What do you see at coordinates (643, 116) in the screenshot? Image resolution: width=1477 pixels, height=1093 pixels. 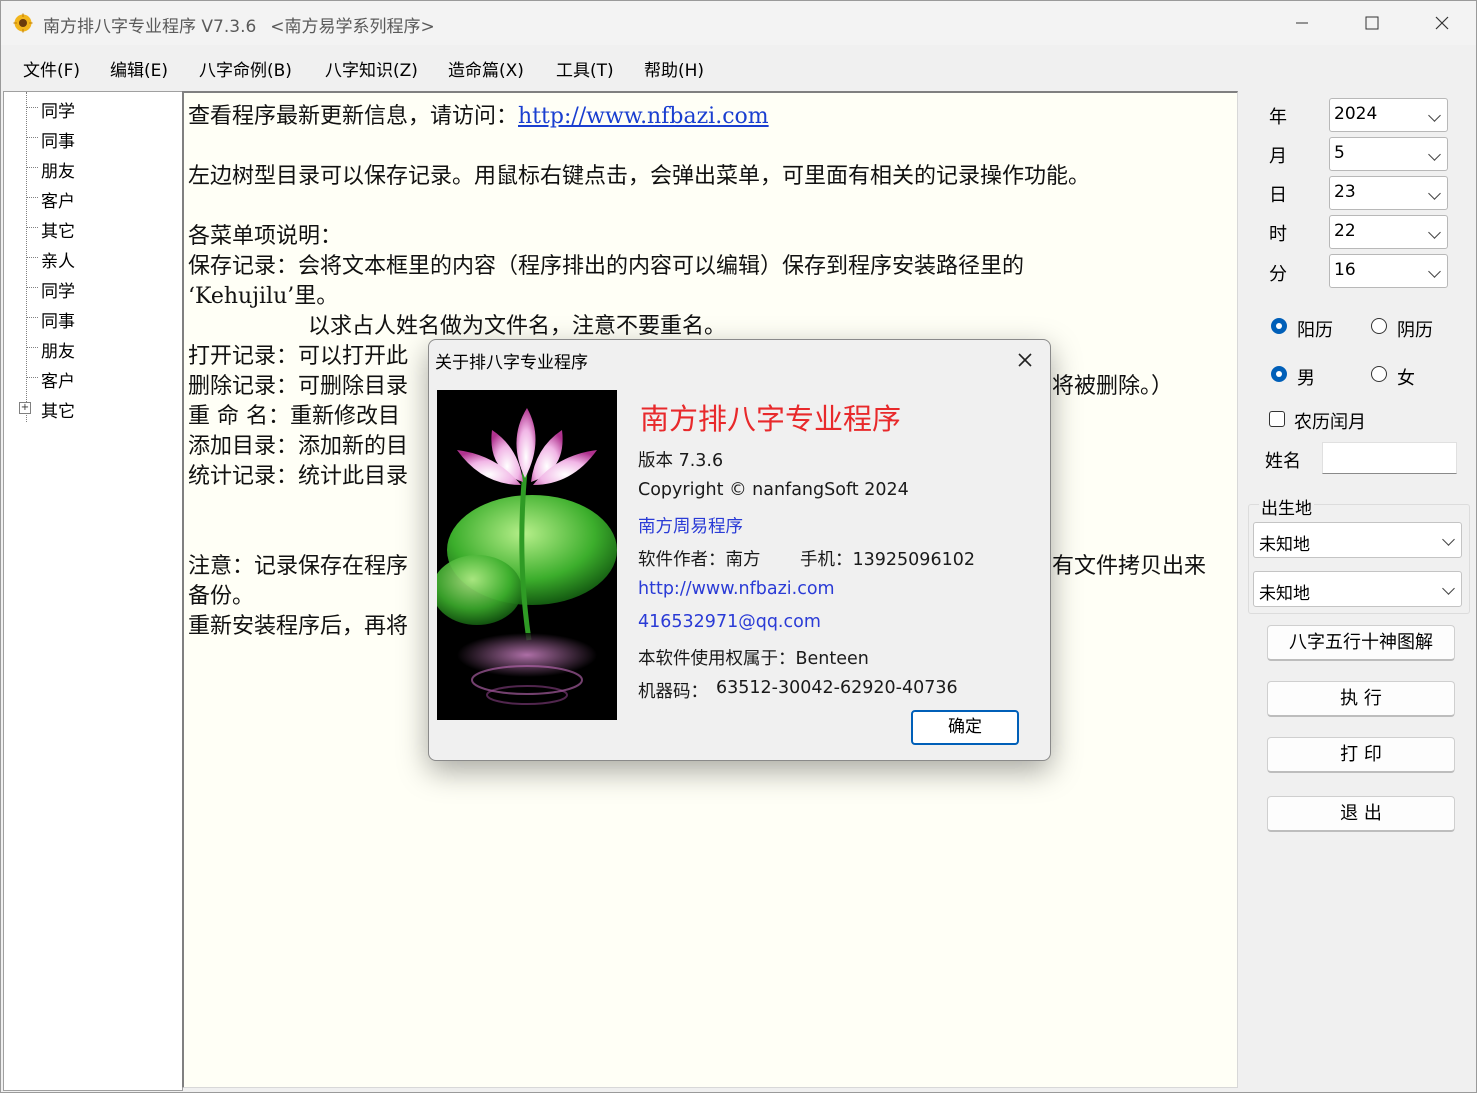 I see `website-link: http://www.nfbazi.com` at bounding box center [643, 116].